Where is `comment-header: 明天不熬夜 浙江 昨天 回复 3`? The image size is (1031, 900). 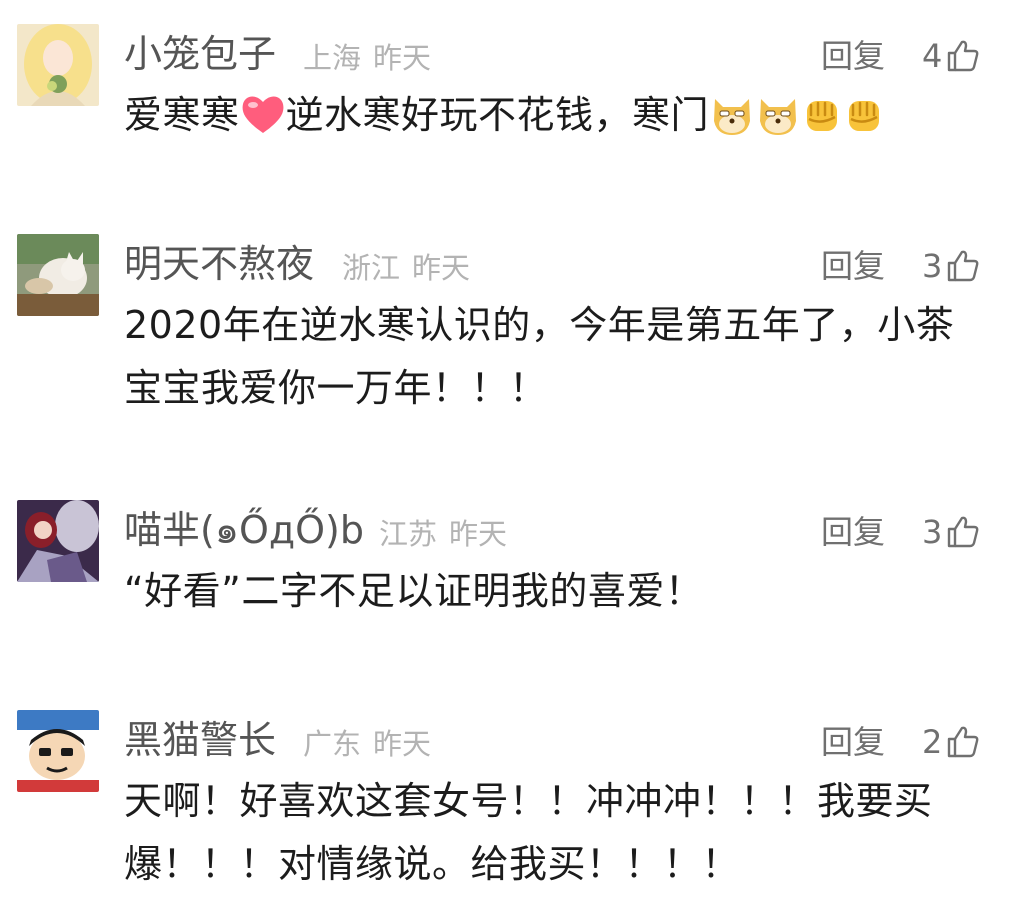 comment-header: 明天不熬夜 浙江 昨天 回复 3 is located at coordinates (557, 268).